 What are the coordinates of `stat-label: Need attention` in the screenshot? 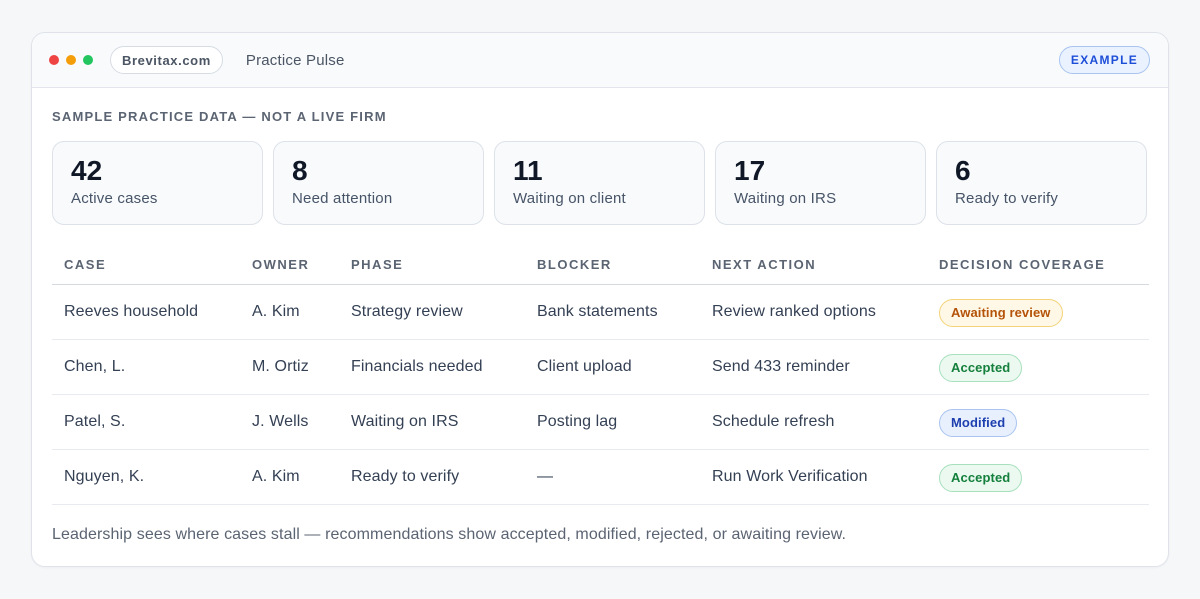 It's located at (342, 198).